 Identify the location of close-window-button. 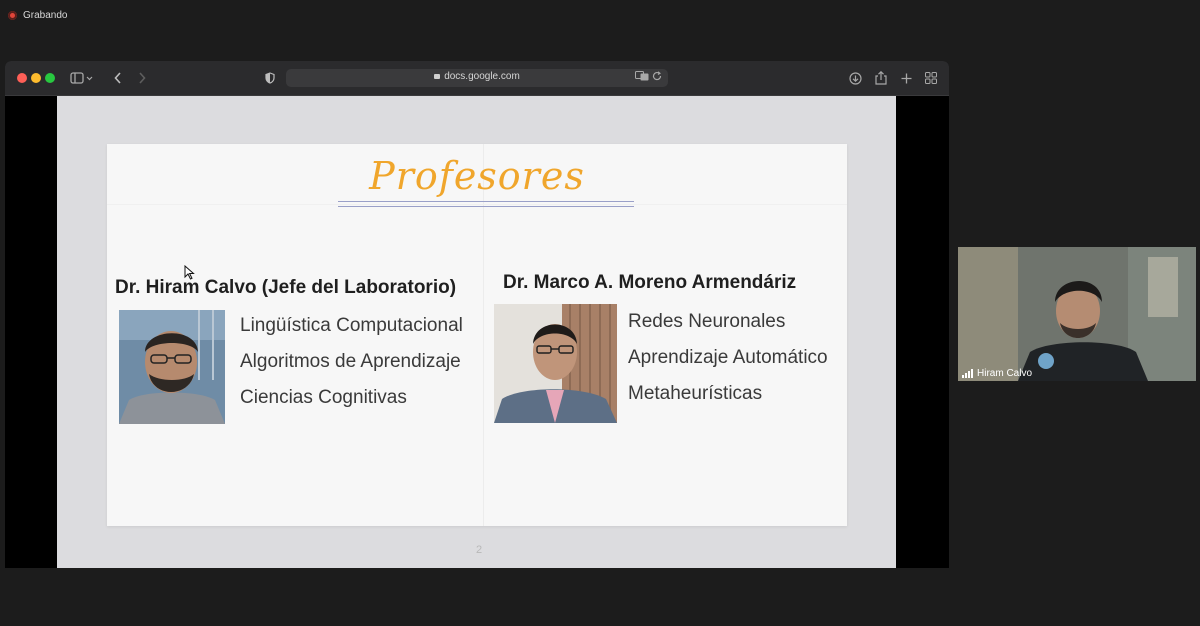
(22, 78).